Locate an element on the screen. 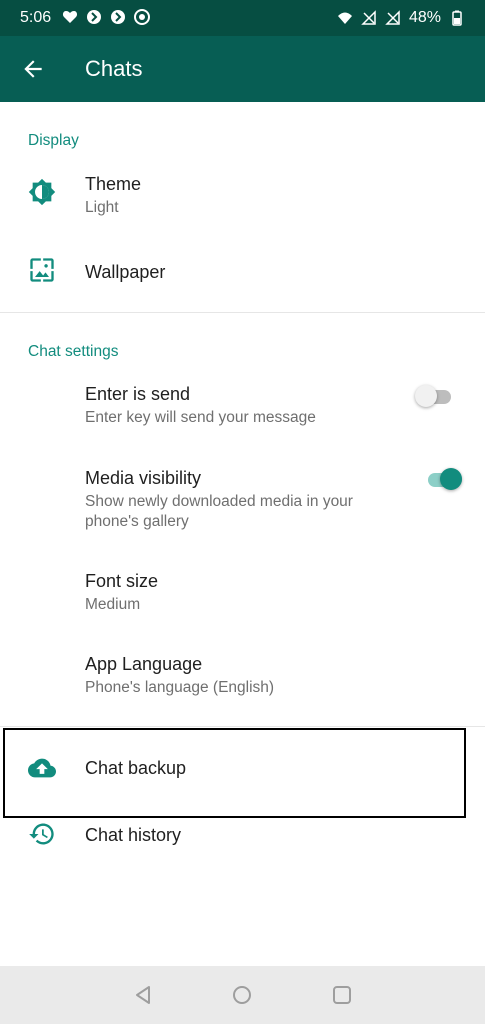 The width and height of the screenshot is (485, 1024). section-header-display: Display is located at coordinates (53, 140).